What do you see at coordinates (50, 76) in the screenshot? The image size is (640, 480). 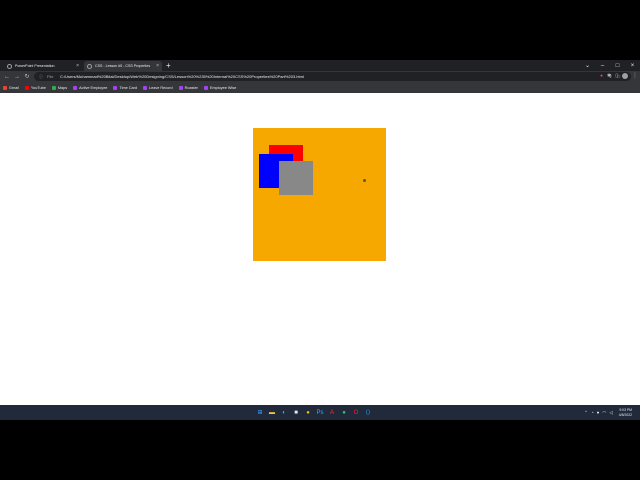 I see `scheme-label: File` at bounding box center [50, 76].